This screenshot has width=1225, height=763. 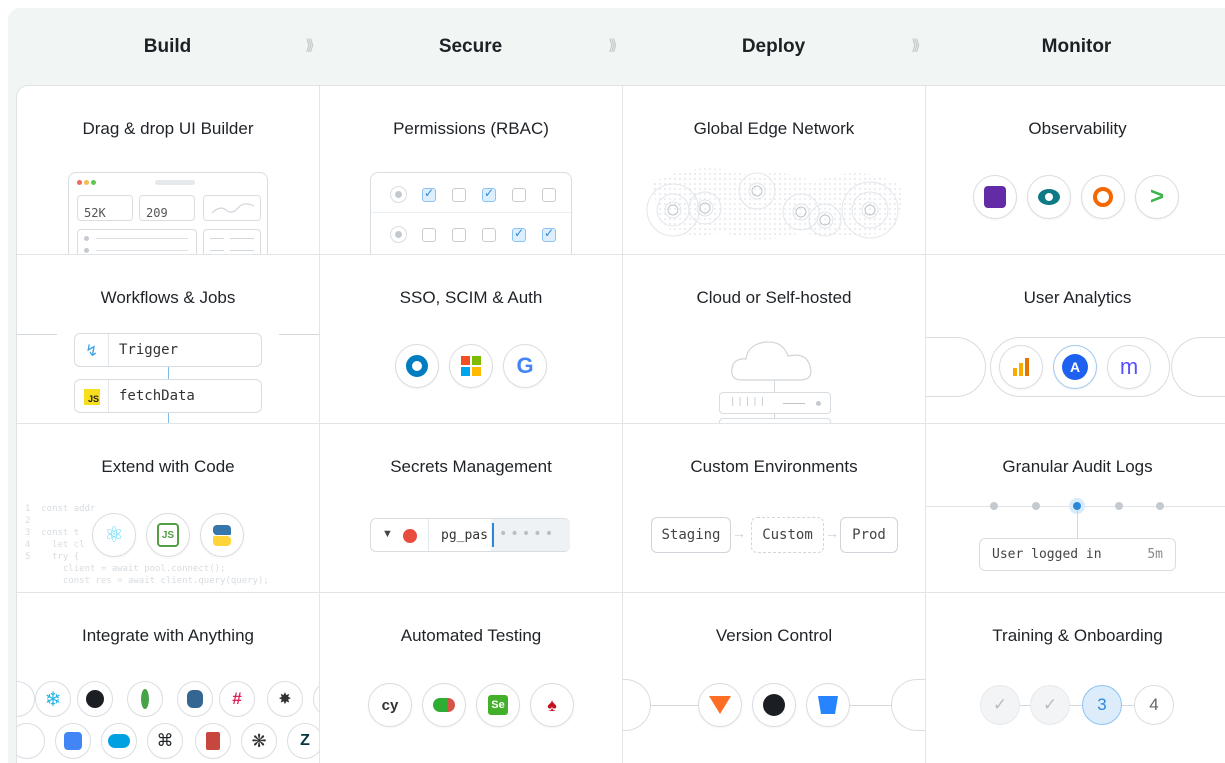 I want to click on cell-edge-network: Global Edge Network, so click(x=774, y=170).